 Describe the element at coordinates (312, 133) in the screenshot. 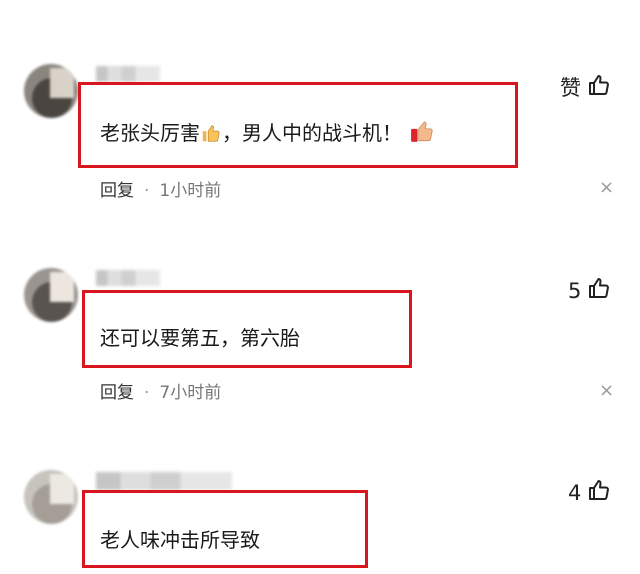

I see `comment-text-part-2: ，男人中的战斗机！` at that location.